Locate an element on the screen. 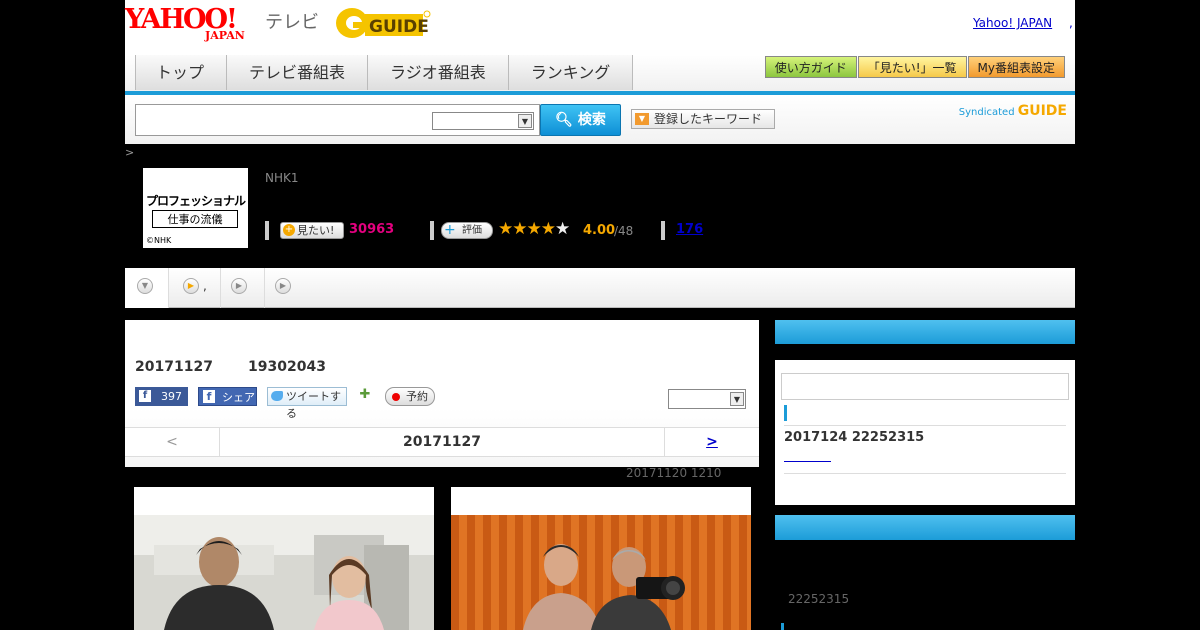  subtab-related: ▶ is located at coordinates (243, 288).